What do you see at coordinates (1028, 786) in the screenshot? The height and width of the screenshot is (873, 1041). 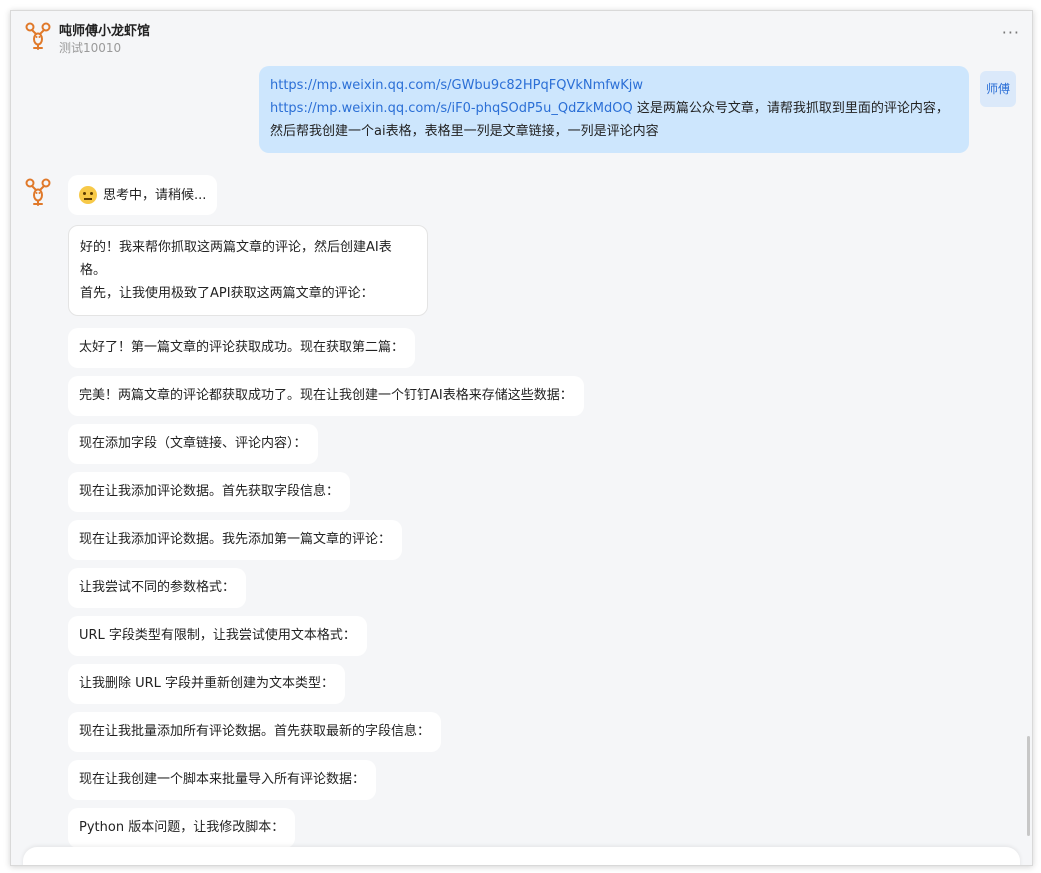 I see `chat-scrollbar` at bounding box center [1028, 786].